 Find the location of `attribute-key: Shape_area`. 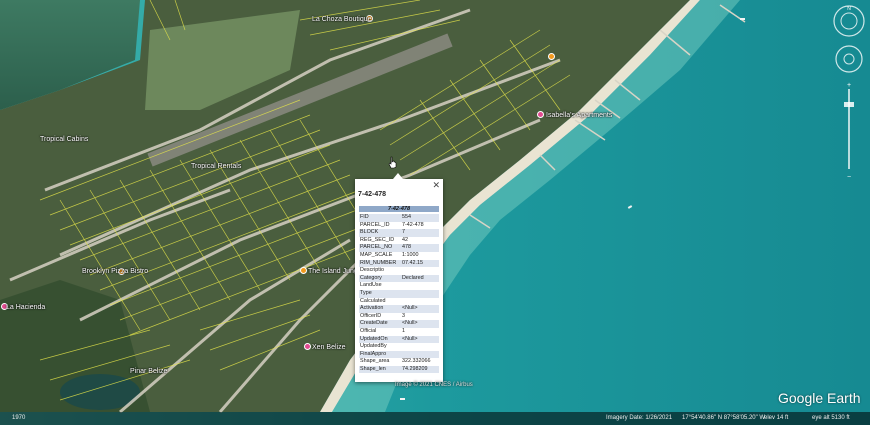

attribute-key: Shape_area is located at coordinates (375, 361).